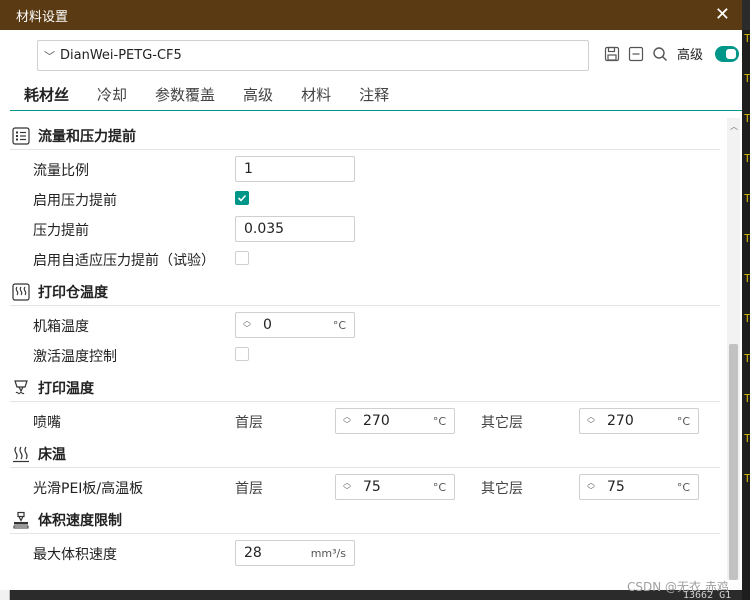  I want to click on pressure-advance-input: 0.035, so click(295, 229).